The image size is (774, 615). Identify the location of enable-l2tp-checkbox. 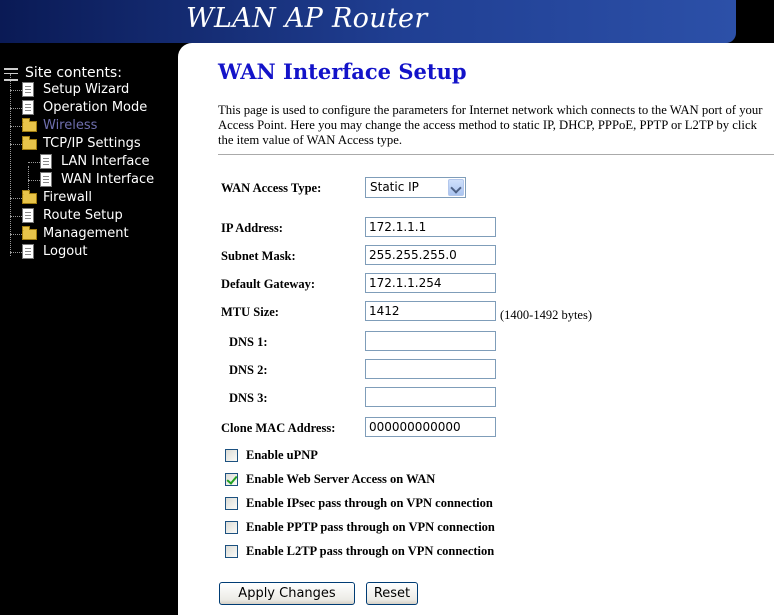
(231, 551).